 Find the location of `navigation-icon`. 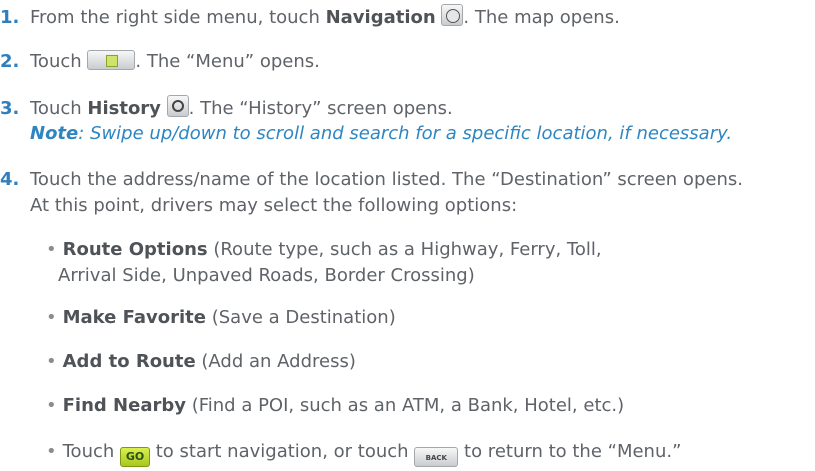

navigation-icon is located at coordinates (452, 15).